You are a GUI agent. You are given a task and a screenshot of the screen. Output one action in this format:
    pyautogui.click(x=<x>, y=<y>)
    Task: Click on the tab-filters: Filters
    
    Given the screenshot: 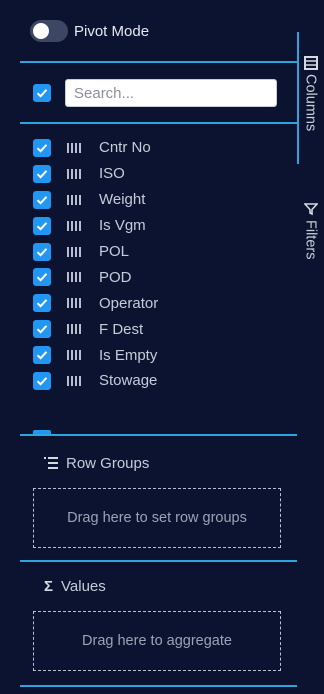 What is the action you would take?
    pyautogui.click(x=310, y=230)
    